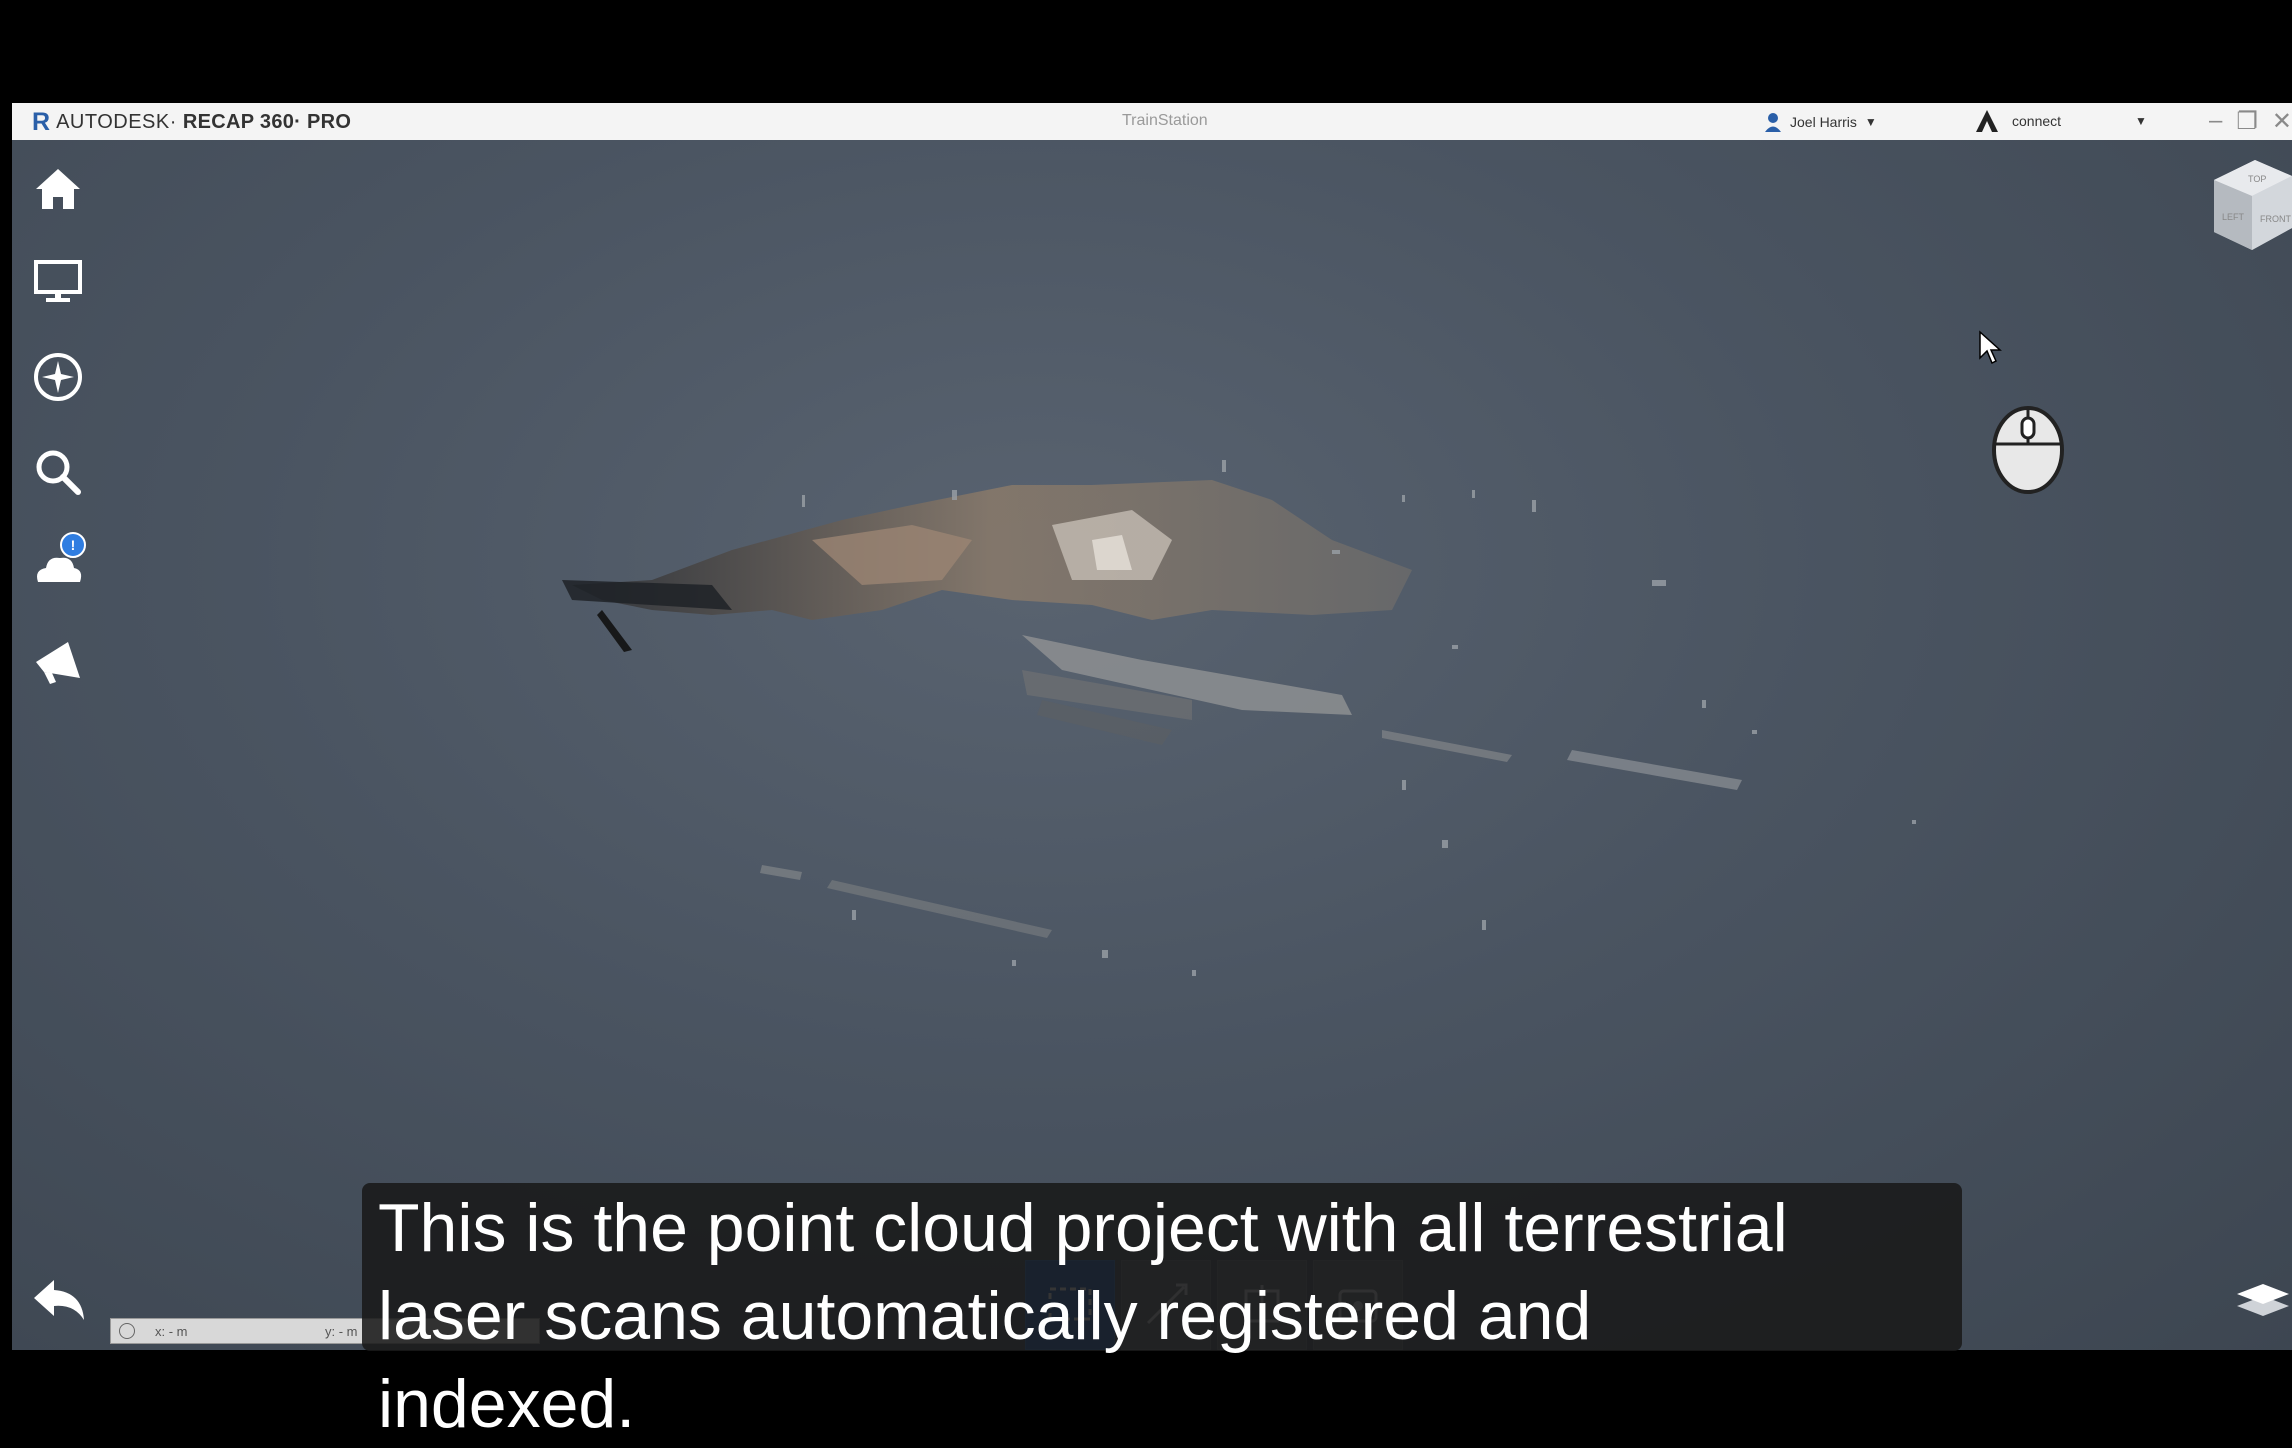 This screenshot has width=2292, height=1448. What do you see at coordinates (2028, 450) in the screenshot?
I see `mouse-navigation-icon` at bounding box center [2028, 450].